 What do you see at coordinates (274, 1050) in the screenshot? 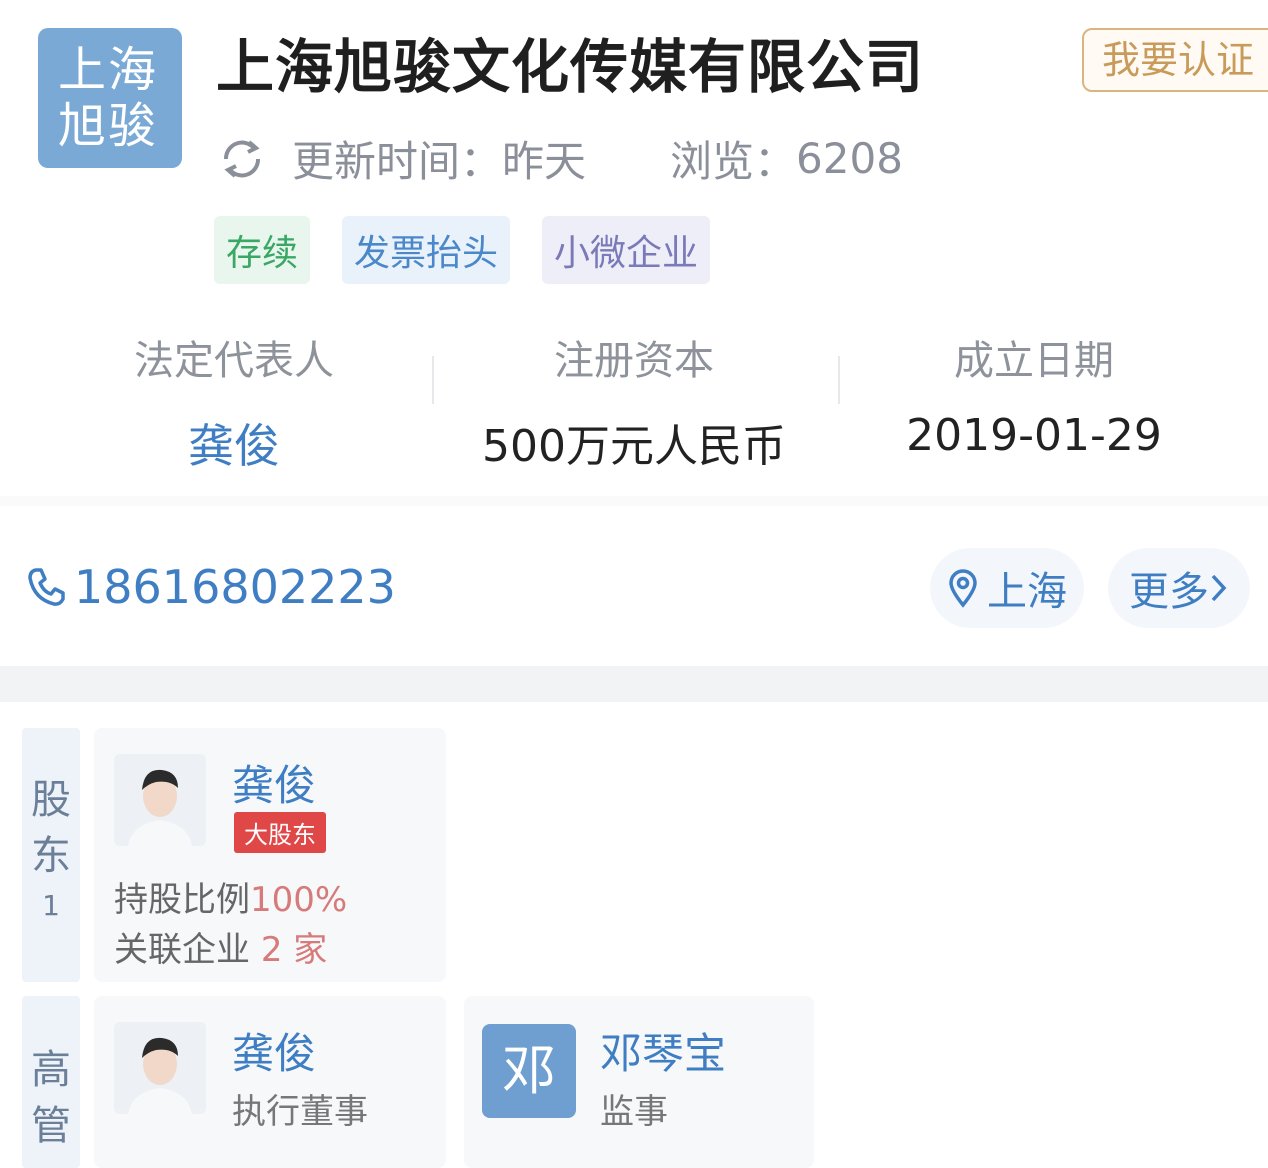
I see `executive-name: 龚俊` at bounding box center [274, 1050].